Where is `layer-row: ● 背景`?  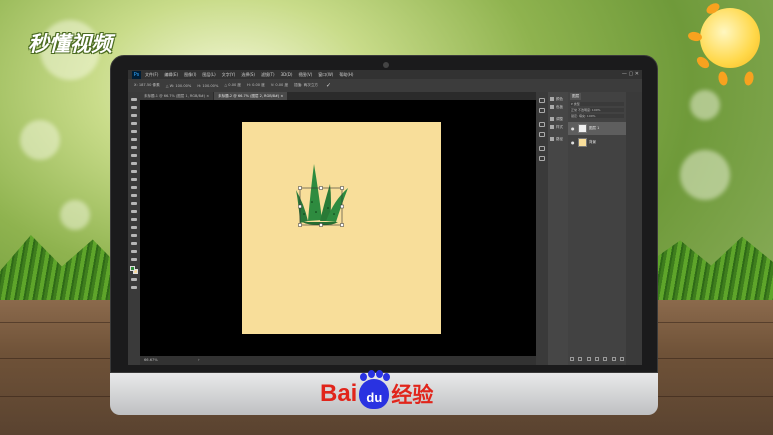
layer-row: ● 背景 is located at coordinates (597, 142).